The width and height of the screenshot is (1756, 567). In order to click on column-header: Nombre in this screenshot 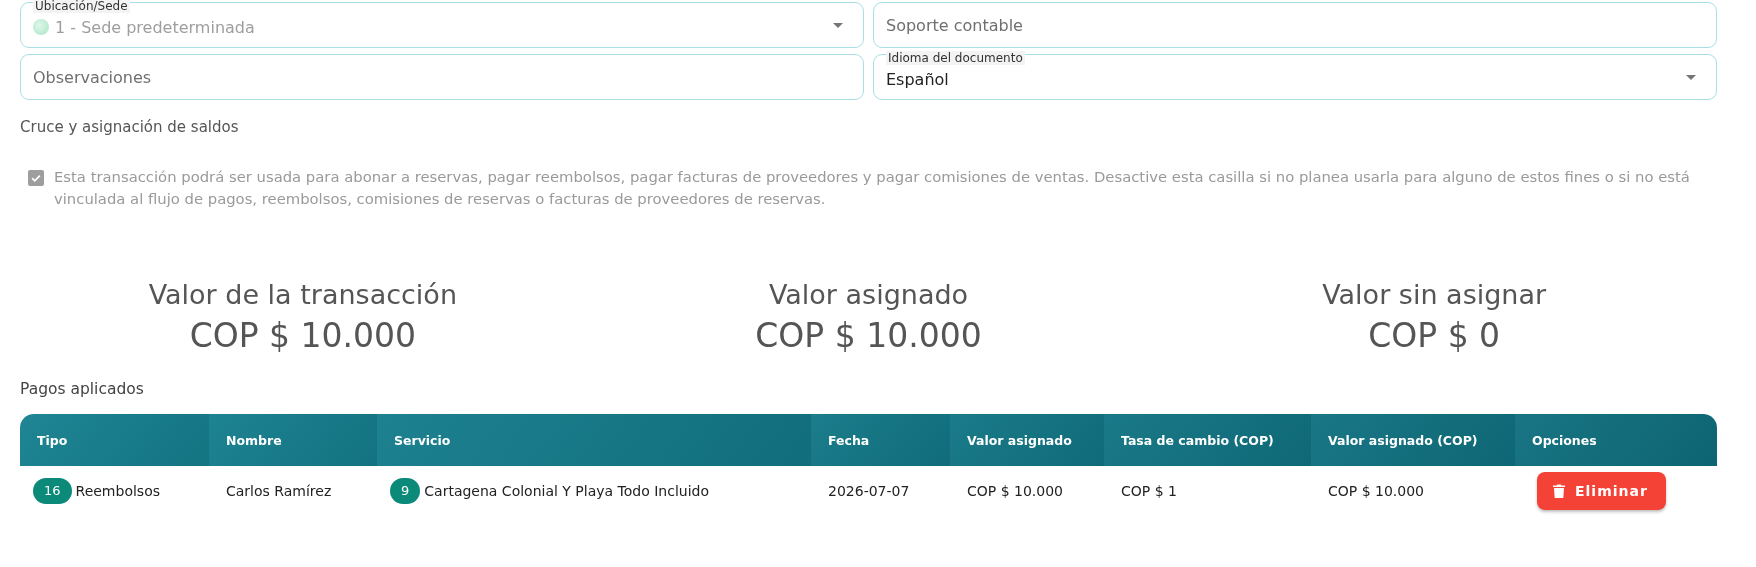, I will do `click(293, 440)`.